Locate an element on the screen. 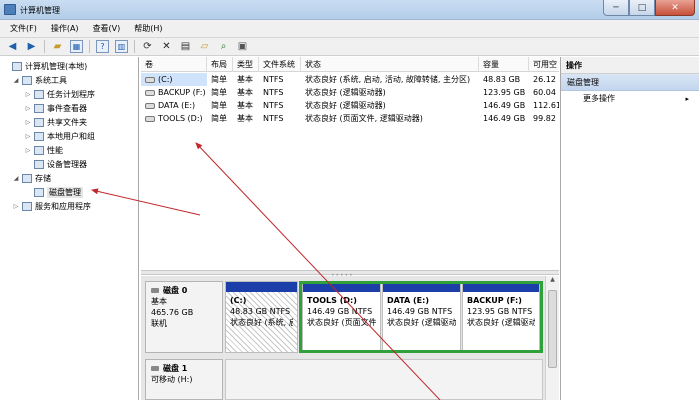 The image size is (699, 400). settings-icon: ▣ is located at coordinates (242, 46).